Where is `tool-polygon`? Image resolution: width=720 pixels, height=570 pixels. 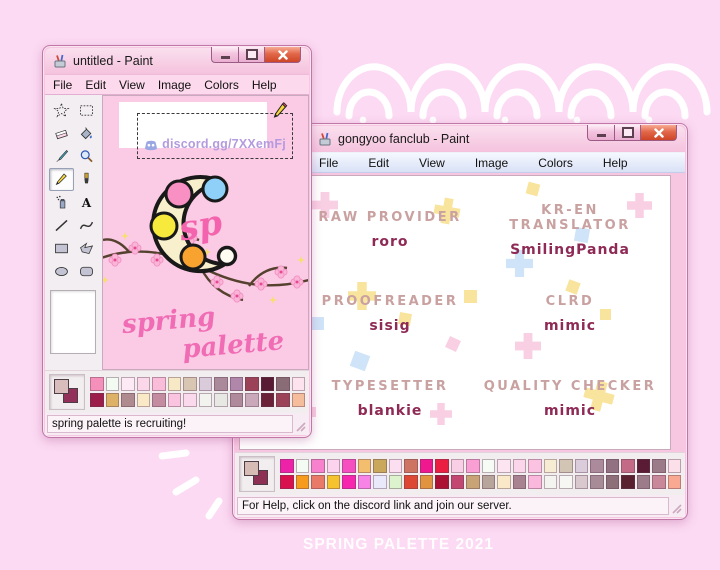
tool-polygon is located at coordinates (86, 248).